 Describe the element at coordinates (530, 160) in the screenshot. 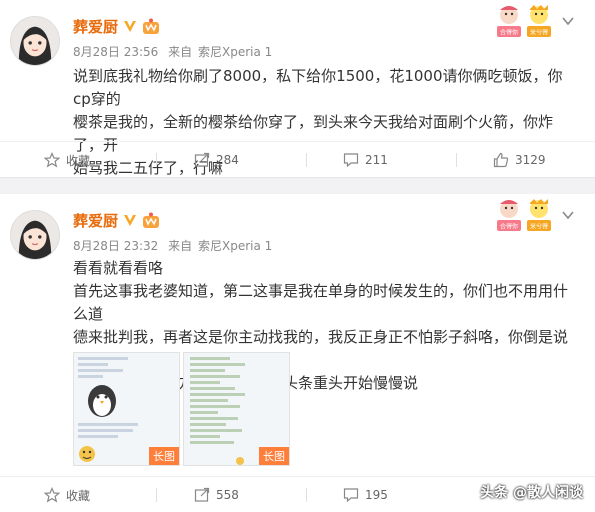

I see `like-count: 3129` at that location.